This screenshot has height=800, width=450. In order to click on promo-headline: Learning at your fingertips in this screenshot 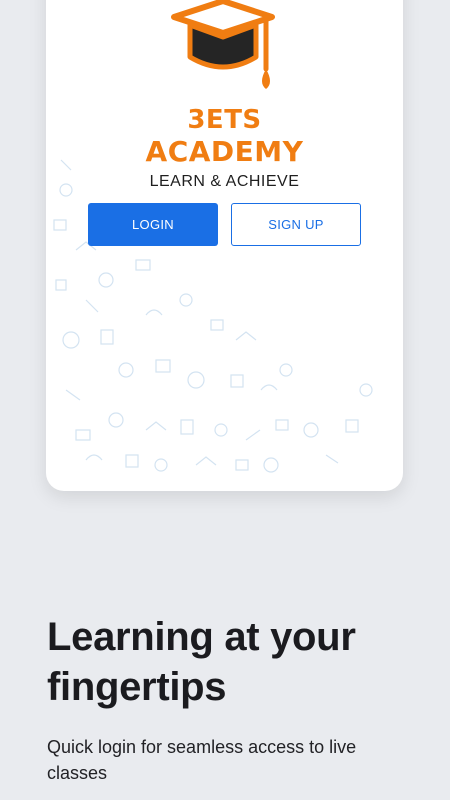, I will do `click(201, 662)`.